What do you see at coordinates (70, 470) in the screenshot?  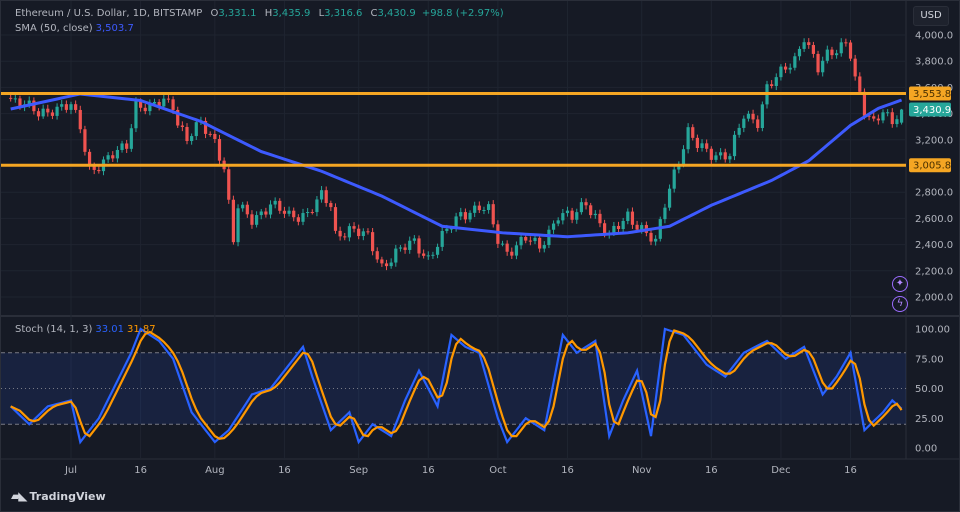 I see `time-tick-label: Jul` at bounding box center [70, 470].